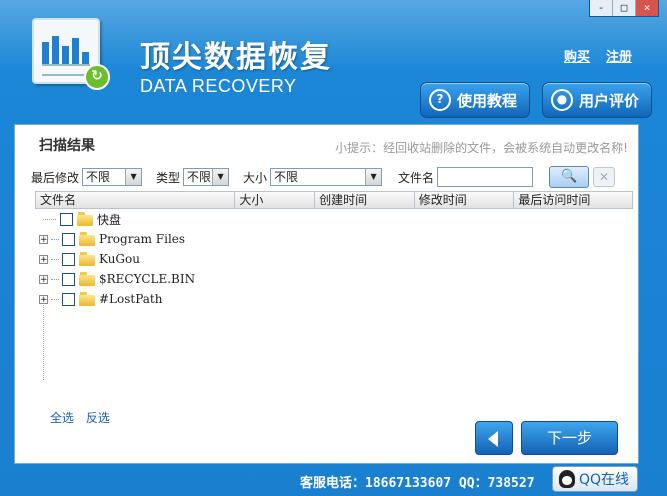 The width and height of the screenshot is (667, 496). What do you see at coordinates (334, 219) in the screenshot?
I see `tree-item-kuaipan: 快盘` at bounding box center [334, 219].